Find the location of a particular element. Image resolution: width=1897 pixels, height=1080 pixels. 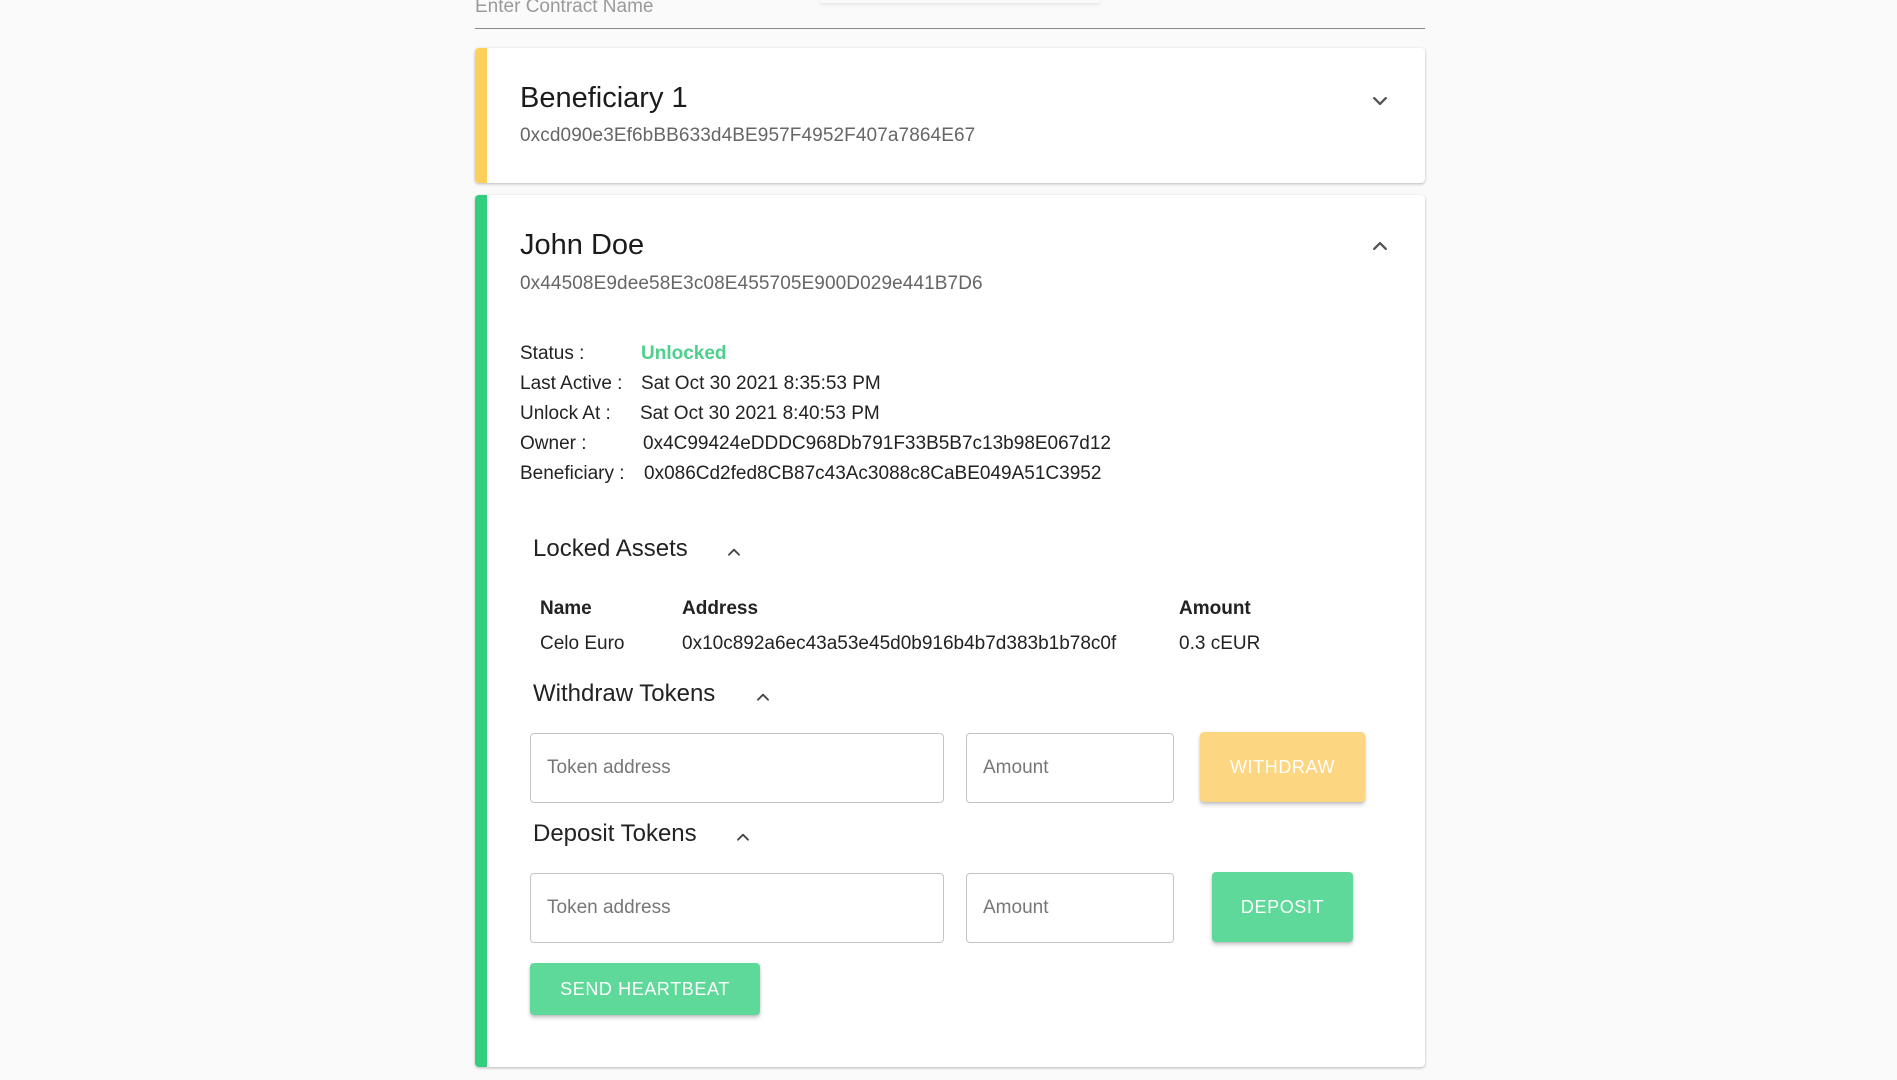

asset-name-cell: Celo Euro is located at coordinates (582, 643).